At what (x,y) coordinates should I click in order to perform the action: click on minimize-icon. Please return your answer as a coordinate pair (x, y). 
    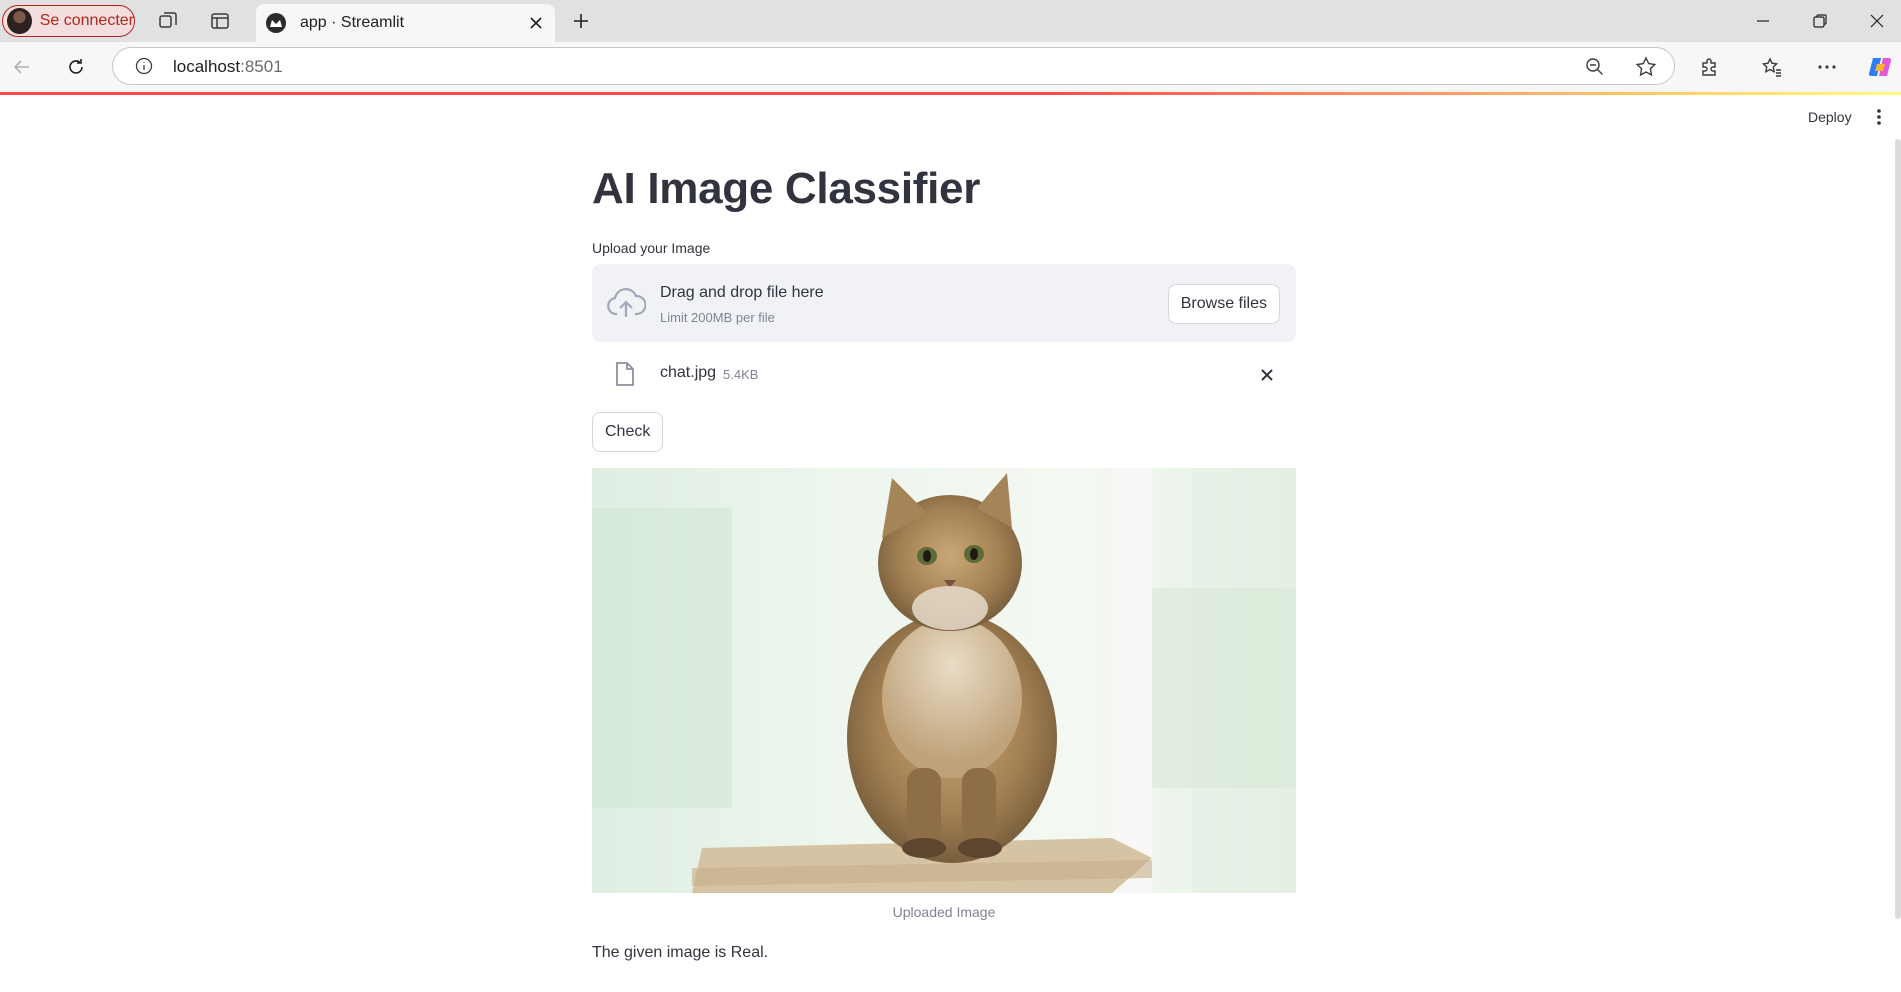
    Looking at the image, I should click on (1763, 21).